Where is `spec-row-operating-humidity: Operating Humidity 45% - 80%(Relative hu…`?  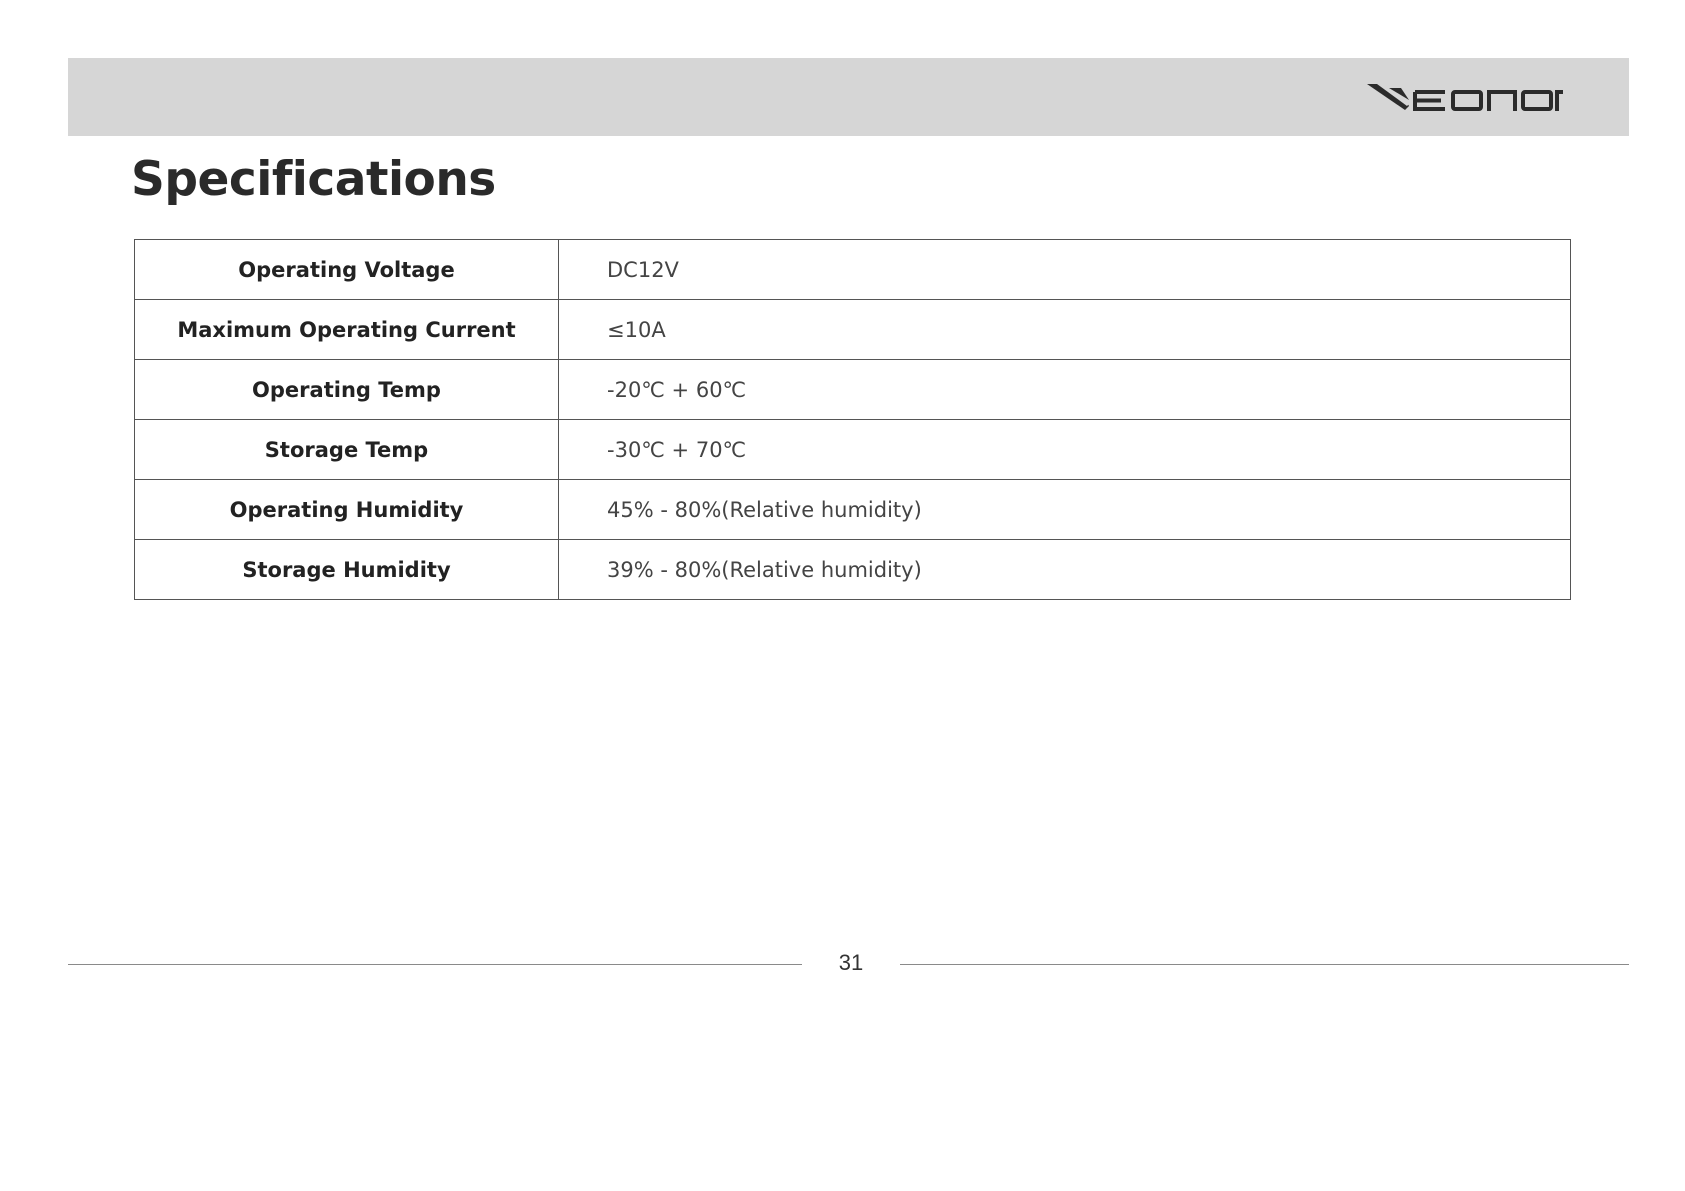 spec-row-operating-humidity: Operating Humidity 45% - 80%(Relative hu… is located at coordinates (852, 509).